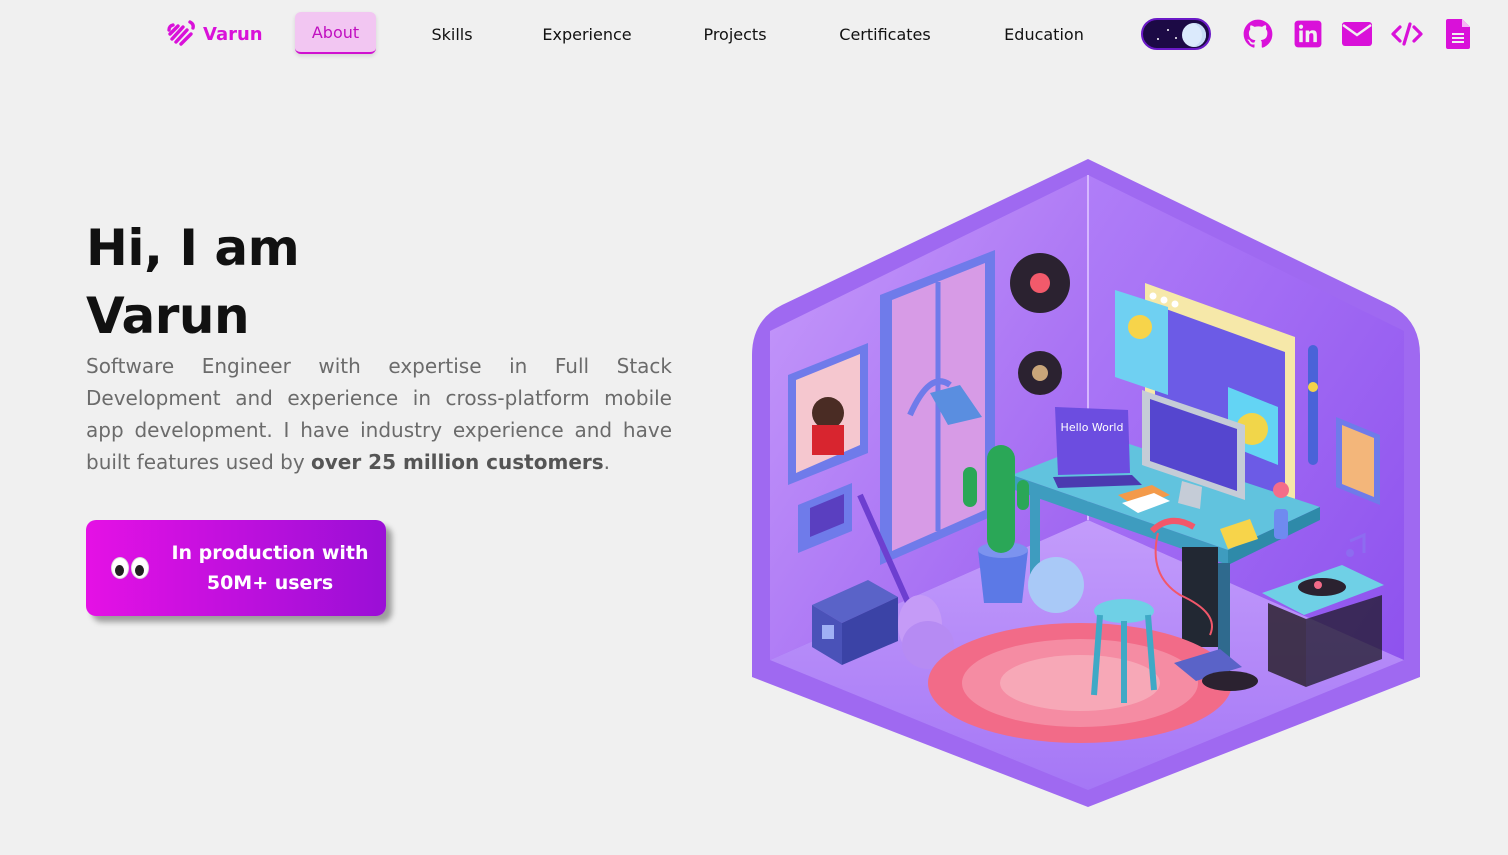  Describe the element at coordinates (452, 34) in the screenshot. I see `nav-link-skills: Skills` at that location.